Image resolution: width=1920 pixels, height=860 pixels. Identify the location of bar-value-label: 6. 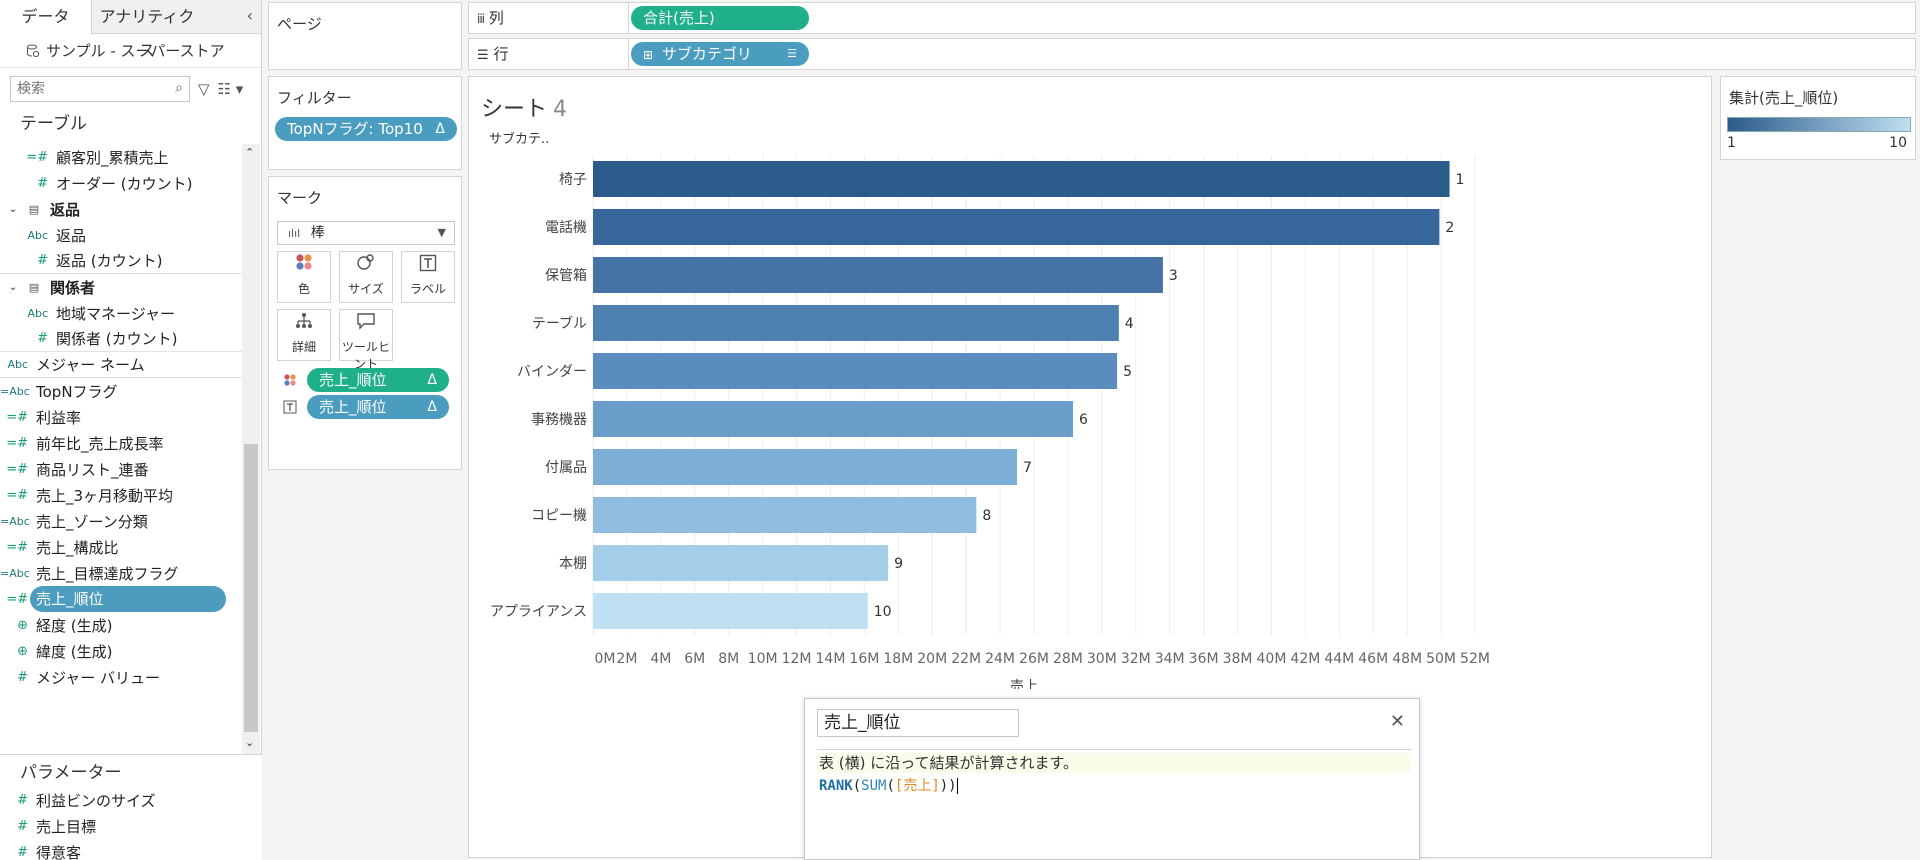
(1083, 420).